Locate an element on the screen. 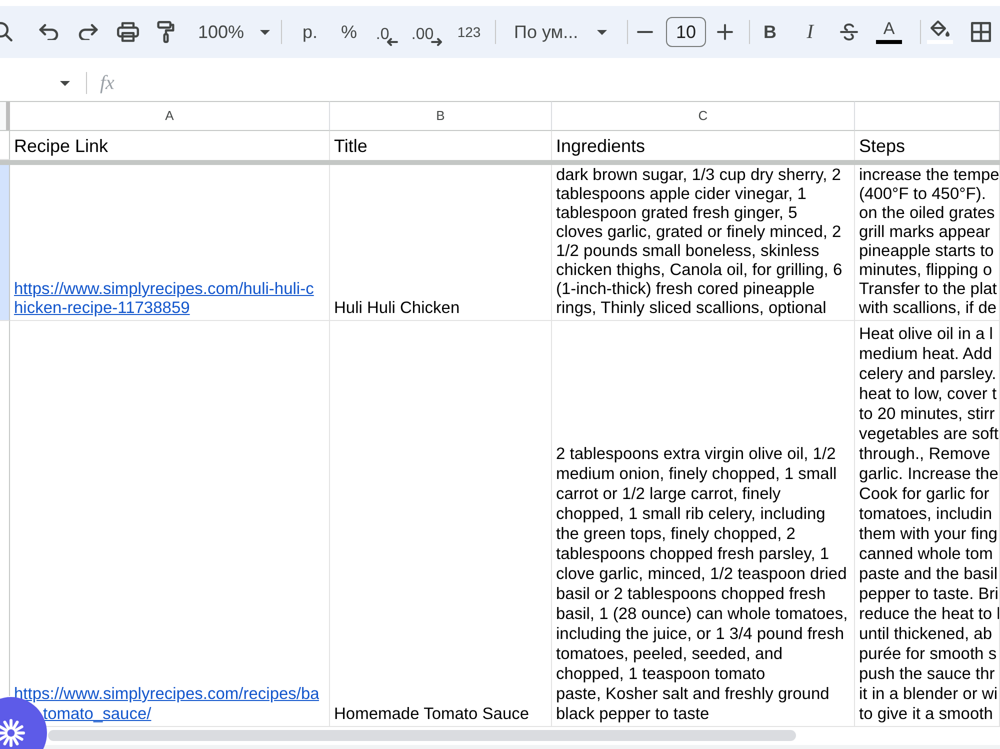 Image resolution: width=1000 pixels, height=749 pixels. minus-icon is located at coordinates (645, 32).